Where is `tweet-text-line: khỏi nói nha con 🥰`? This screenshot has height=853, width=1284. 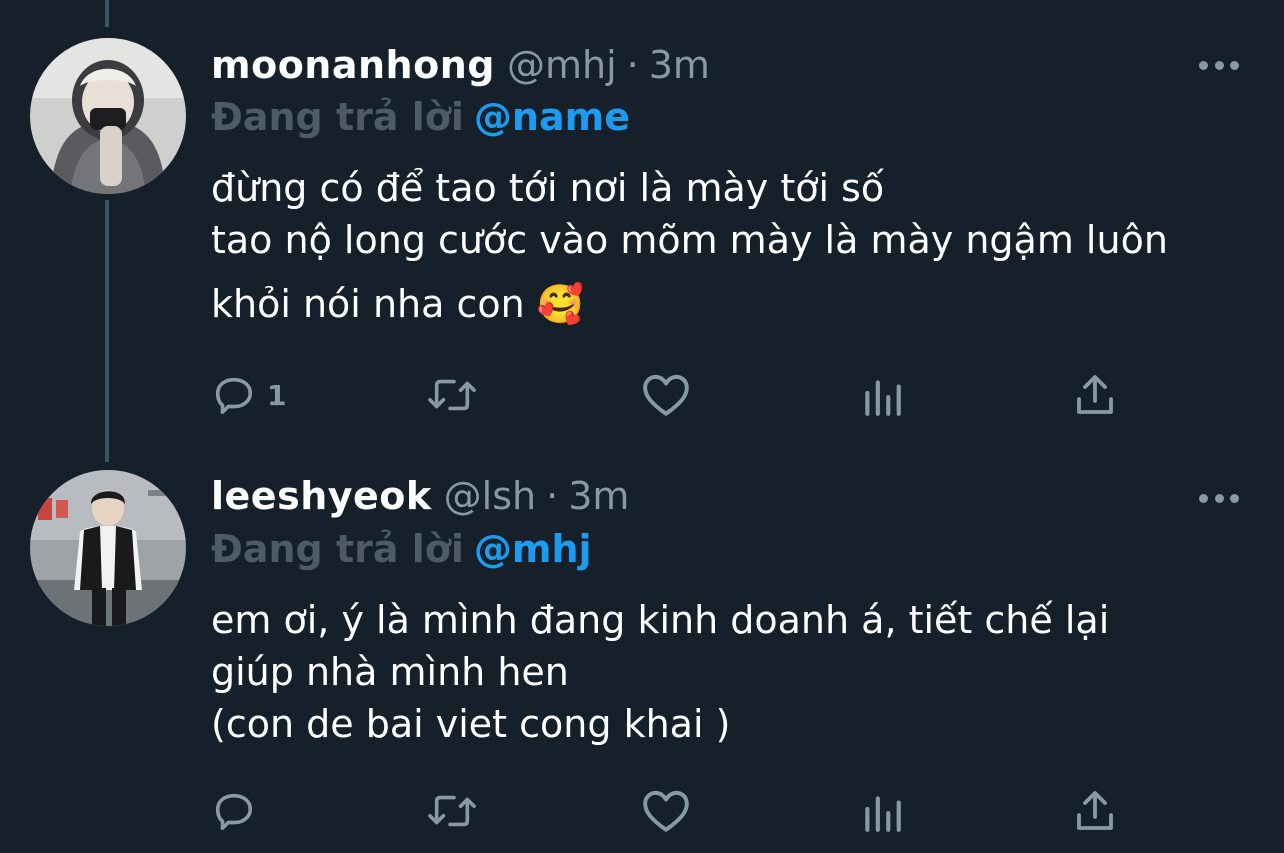
tweet-text-line: khỏi nói nha con 🥰 is located at coordinates (398, 304).